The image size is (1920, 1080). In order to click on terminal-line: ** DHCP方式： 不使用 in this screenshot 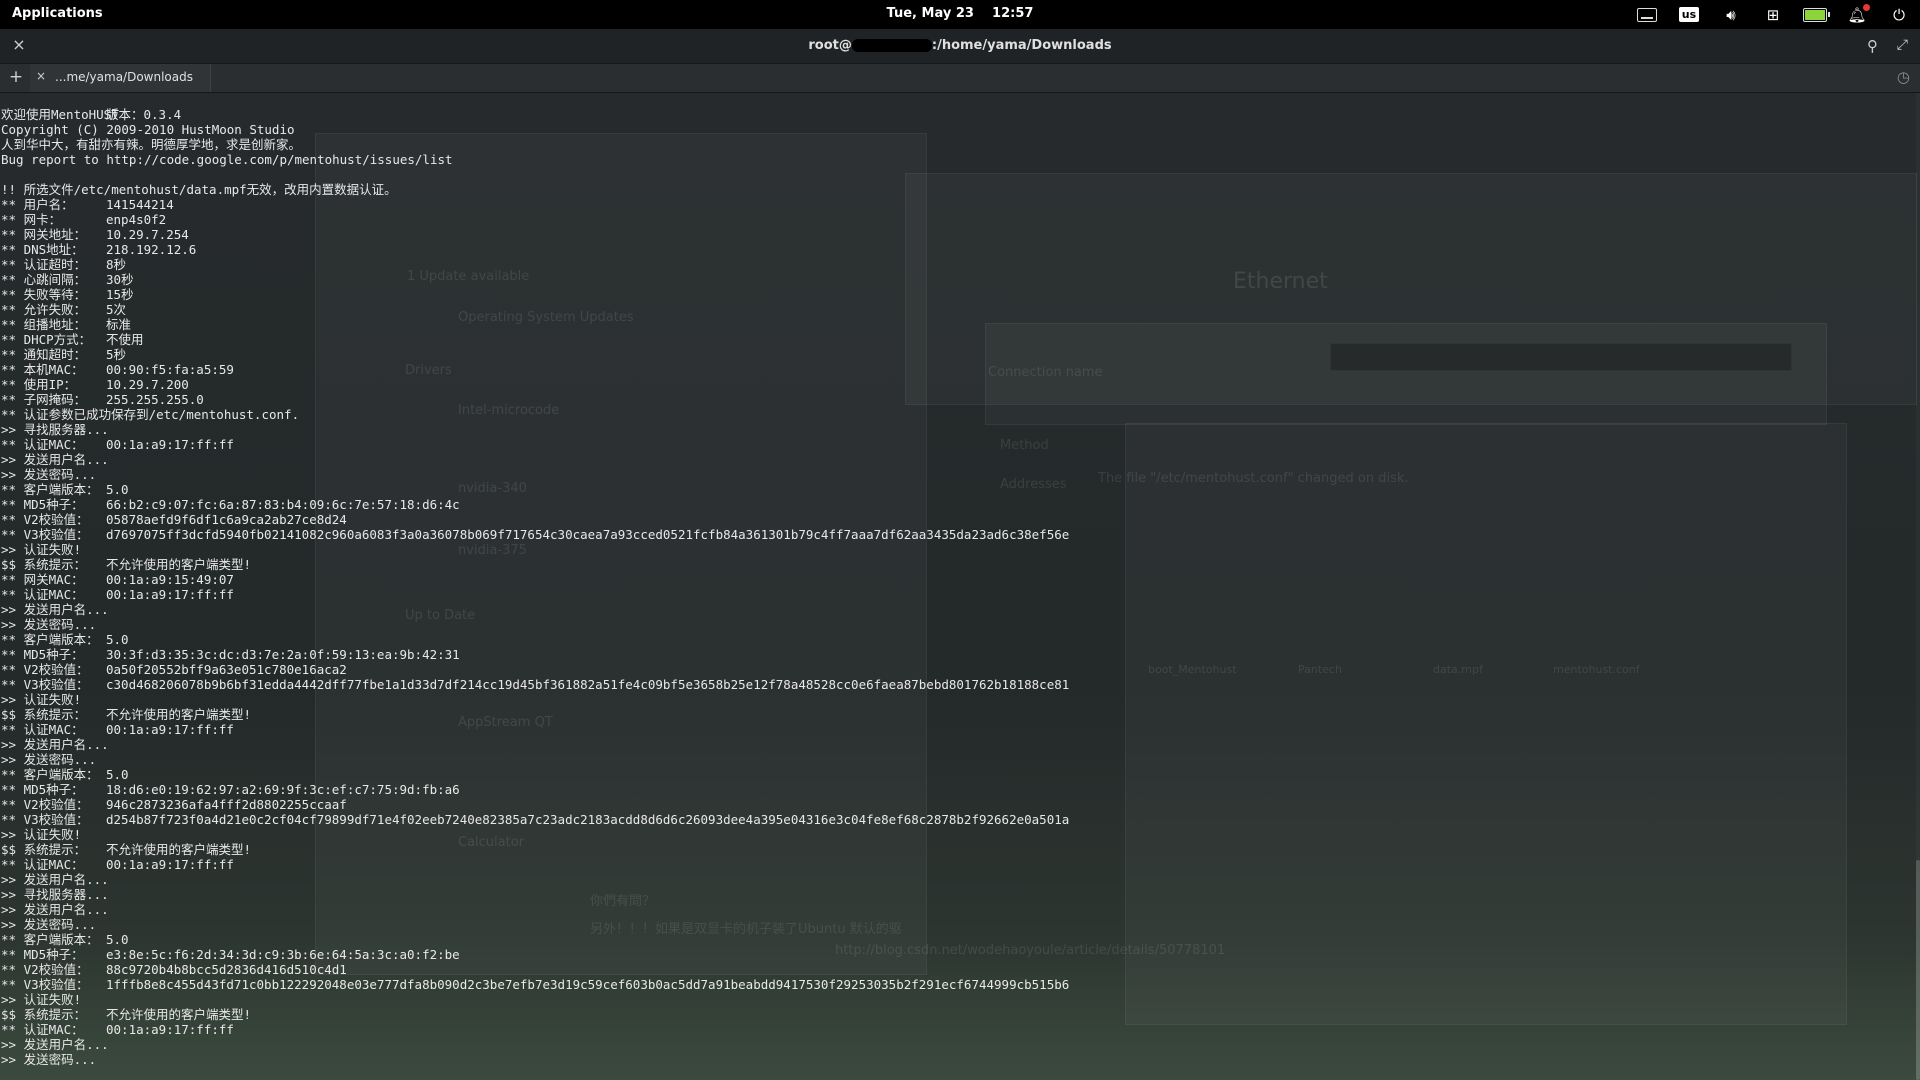, I will do `click(72, 339)`.